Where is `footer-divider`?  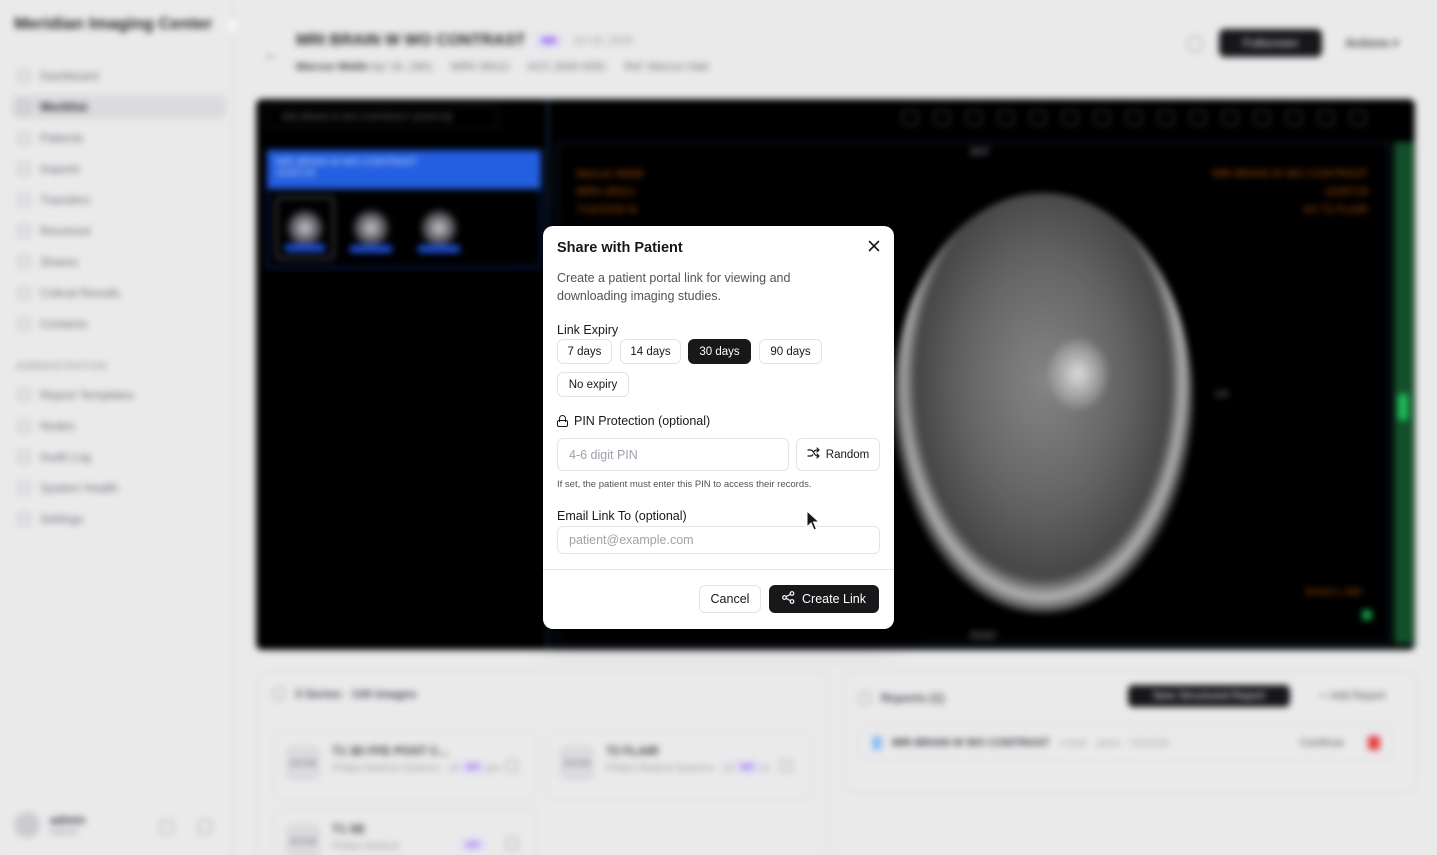 footer-divider is located at coordinates (718, 569).